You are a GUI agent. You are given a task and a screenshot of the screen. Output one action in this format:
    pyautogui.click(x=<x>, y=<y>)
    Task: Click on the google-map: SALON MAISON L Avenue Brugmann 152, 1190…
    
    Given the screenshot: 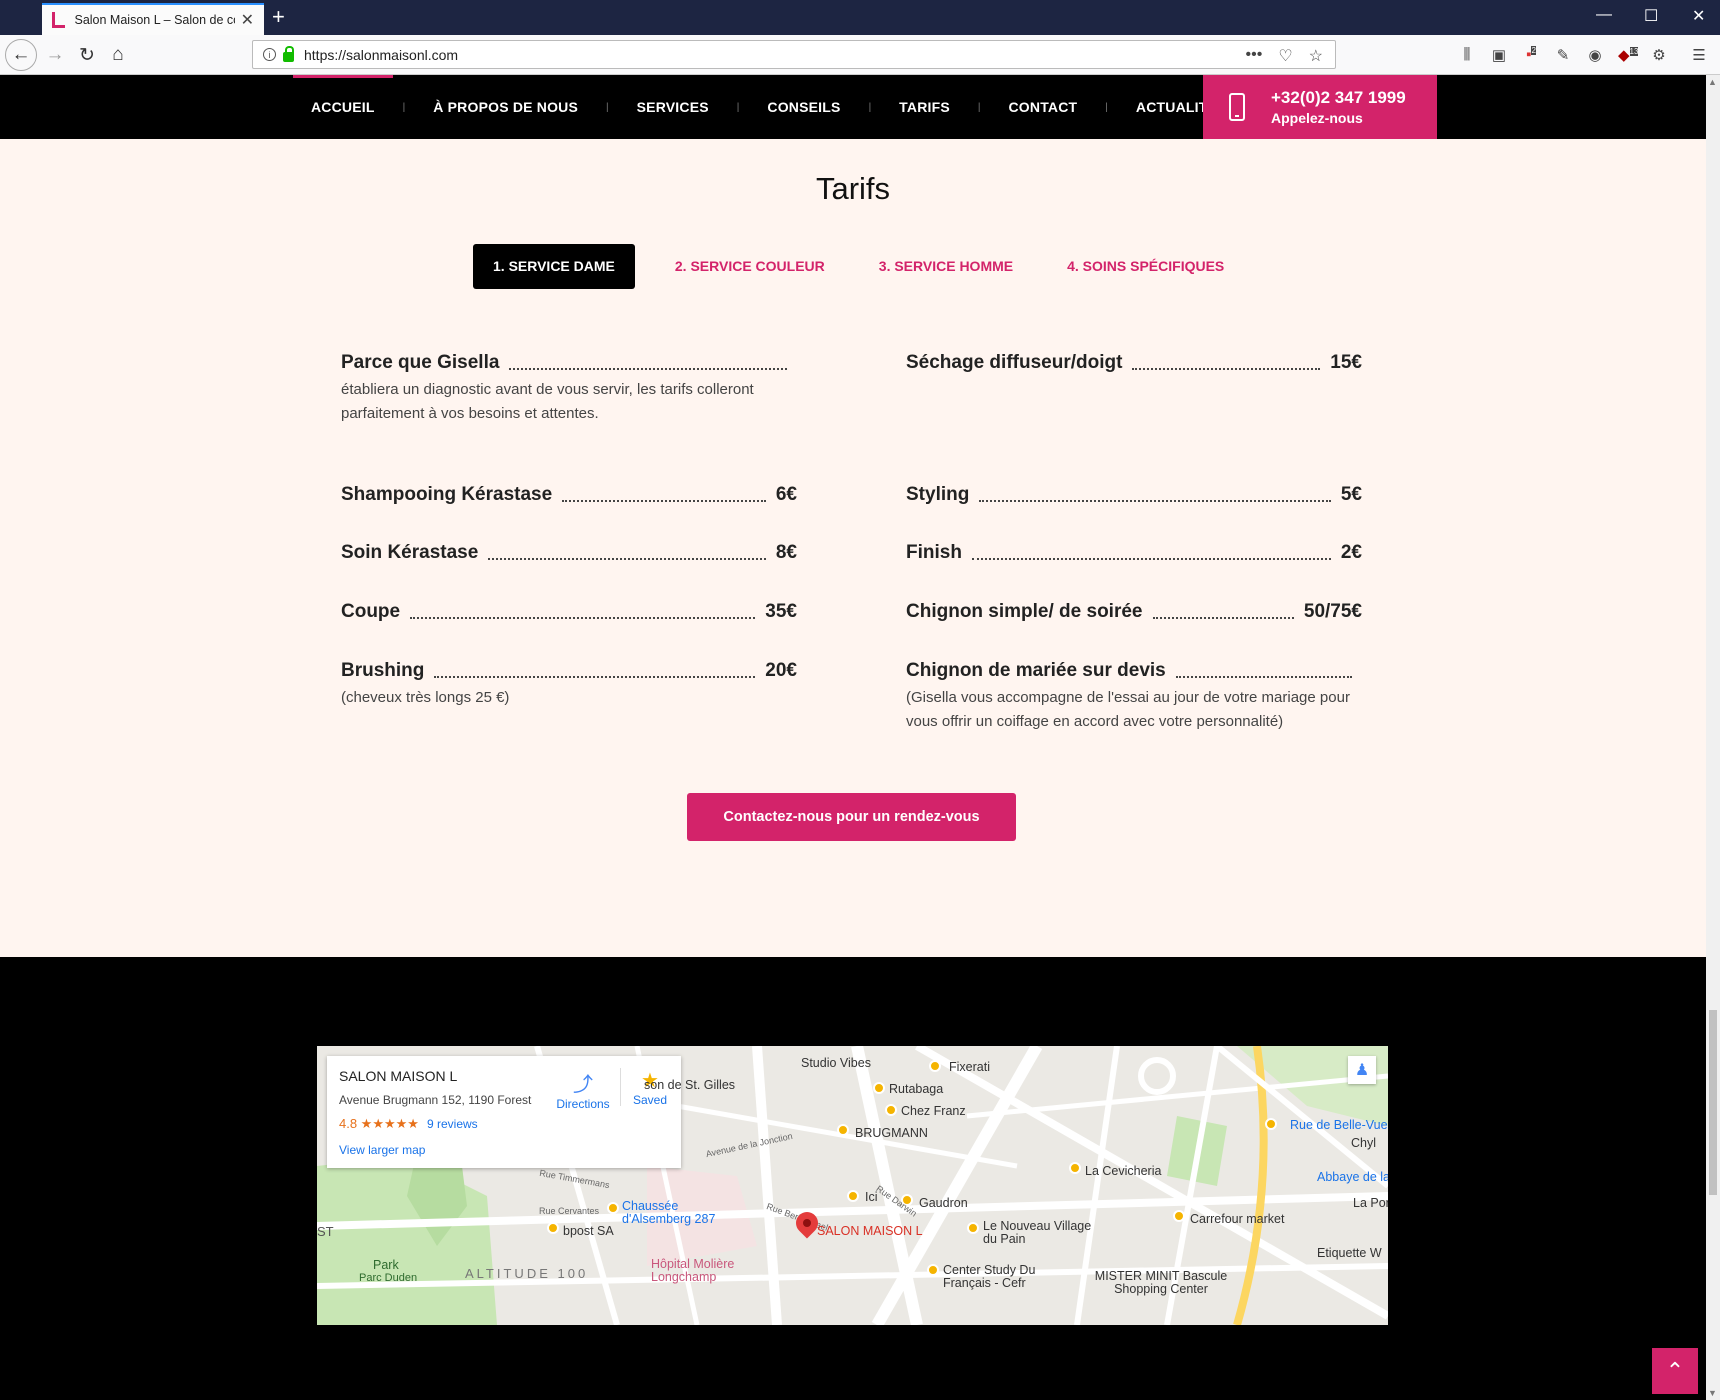 What is the action you would take?
    pyautogui.click(x=852, y=1185)
    